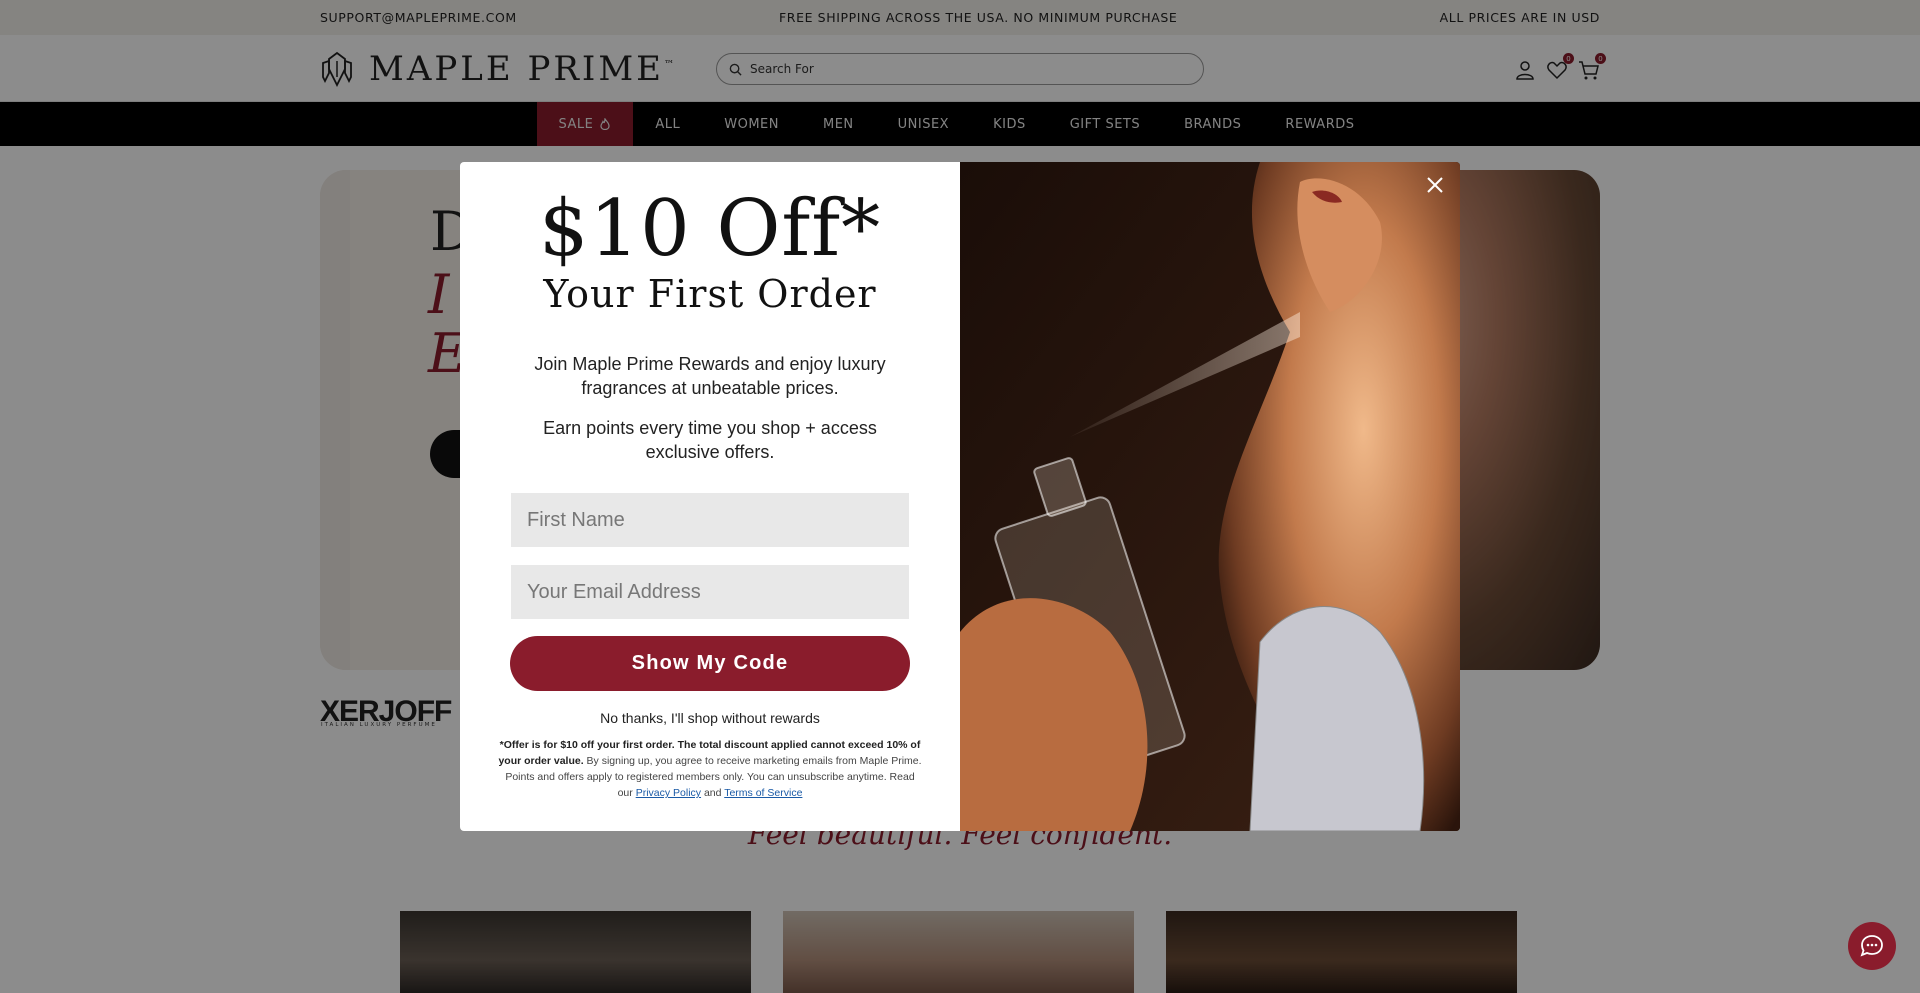  What do you see at coordinates (710, 294) in the screenshot?
I see `offer-subheadline: Your First Order` at bounding box center [710, 294].